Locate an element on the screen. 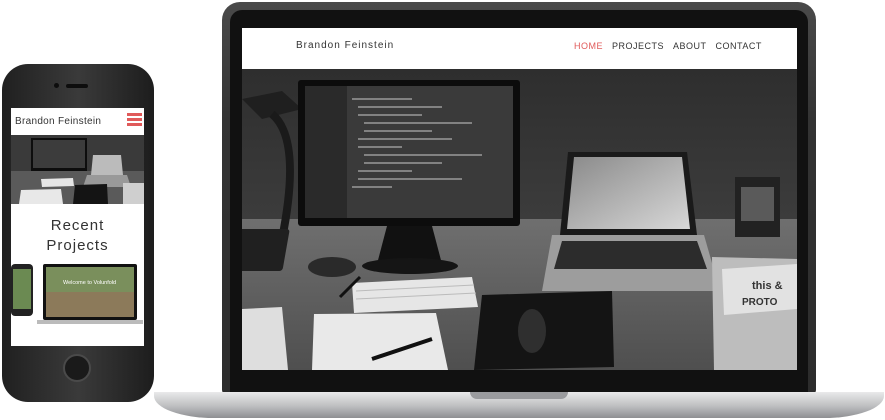 The image size is (885, 420). nav-about: ABOUT is located at coordinates (690, 46).